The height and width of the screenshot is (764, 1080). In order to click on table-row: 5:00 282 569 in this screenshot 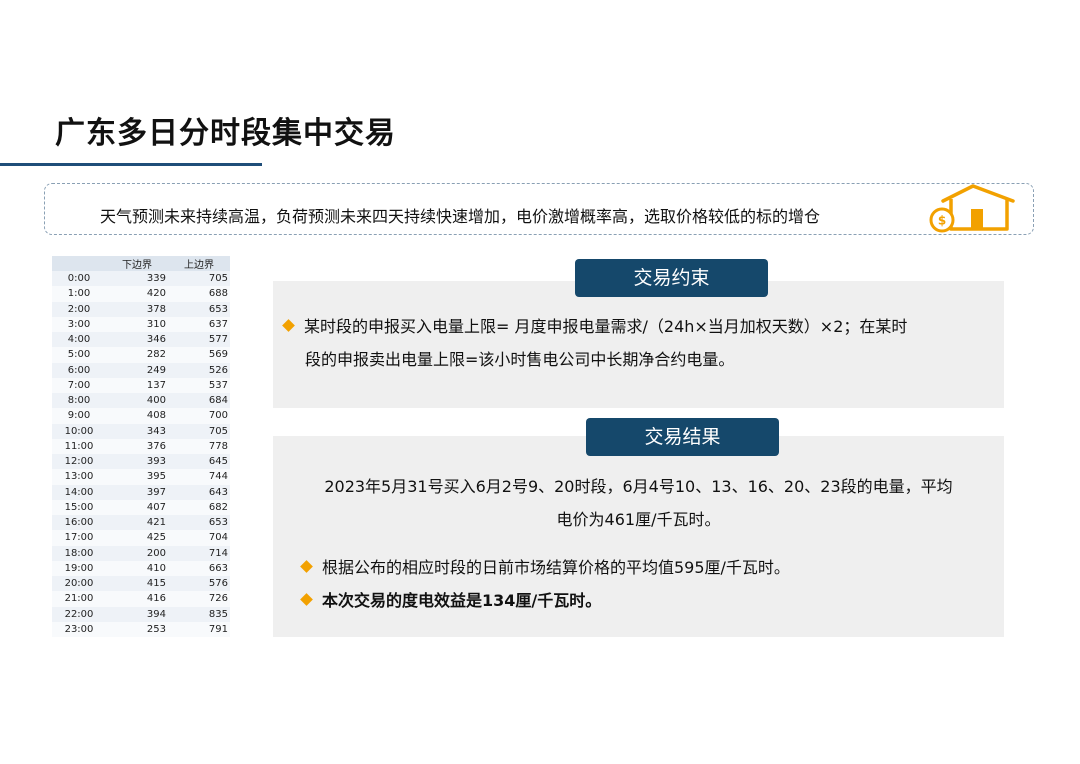, I will do `click(141, 355)`.